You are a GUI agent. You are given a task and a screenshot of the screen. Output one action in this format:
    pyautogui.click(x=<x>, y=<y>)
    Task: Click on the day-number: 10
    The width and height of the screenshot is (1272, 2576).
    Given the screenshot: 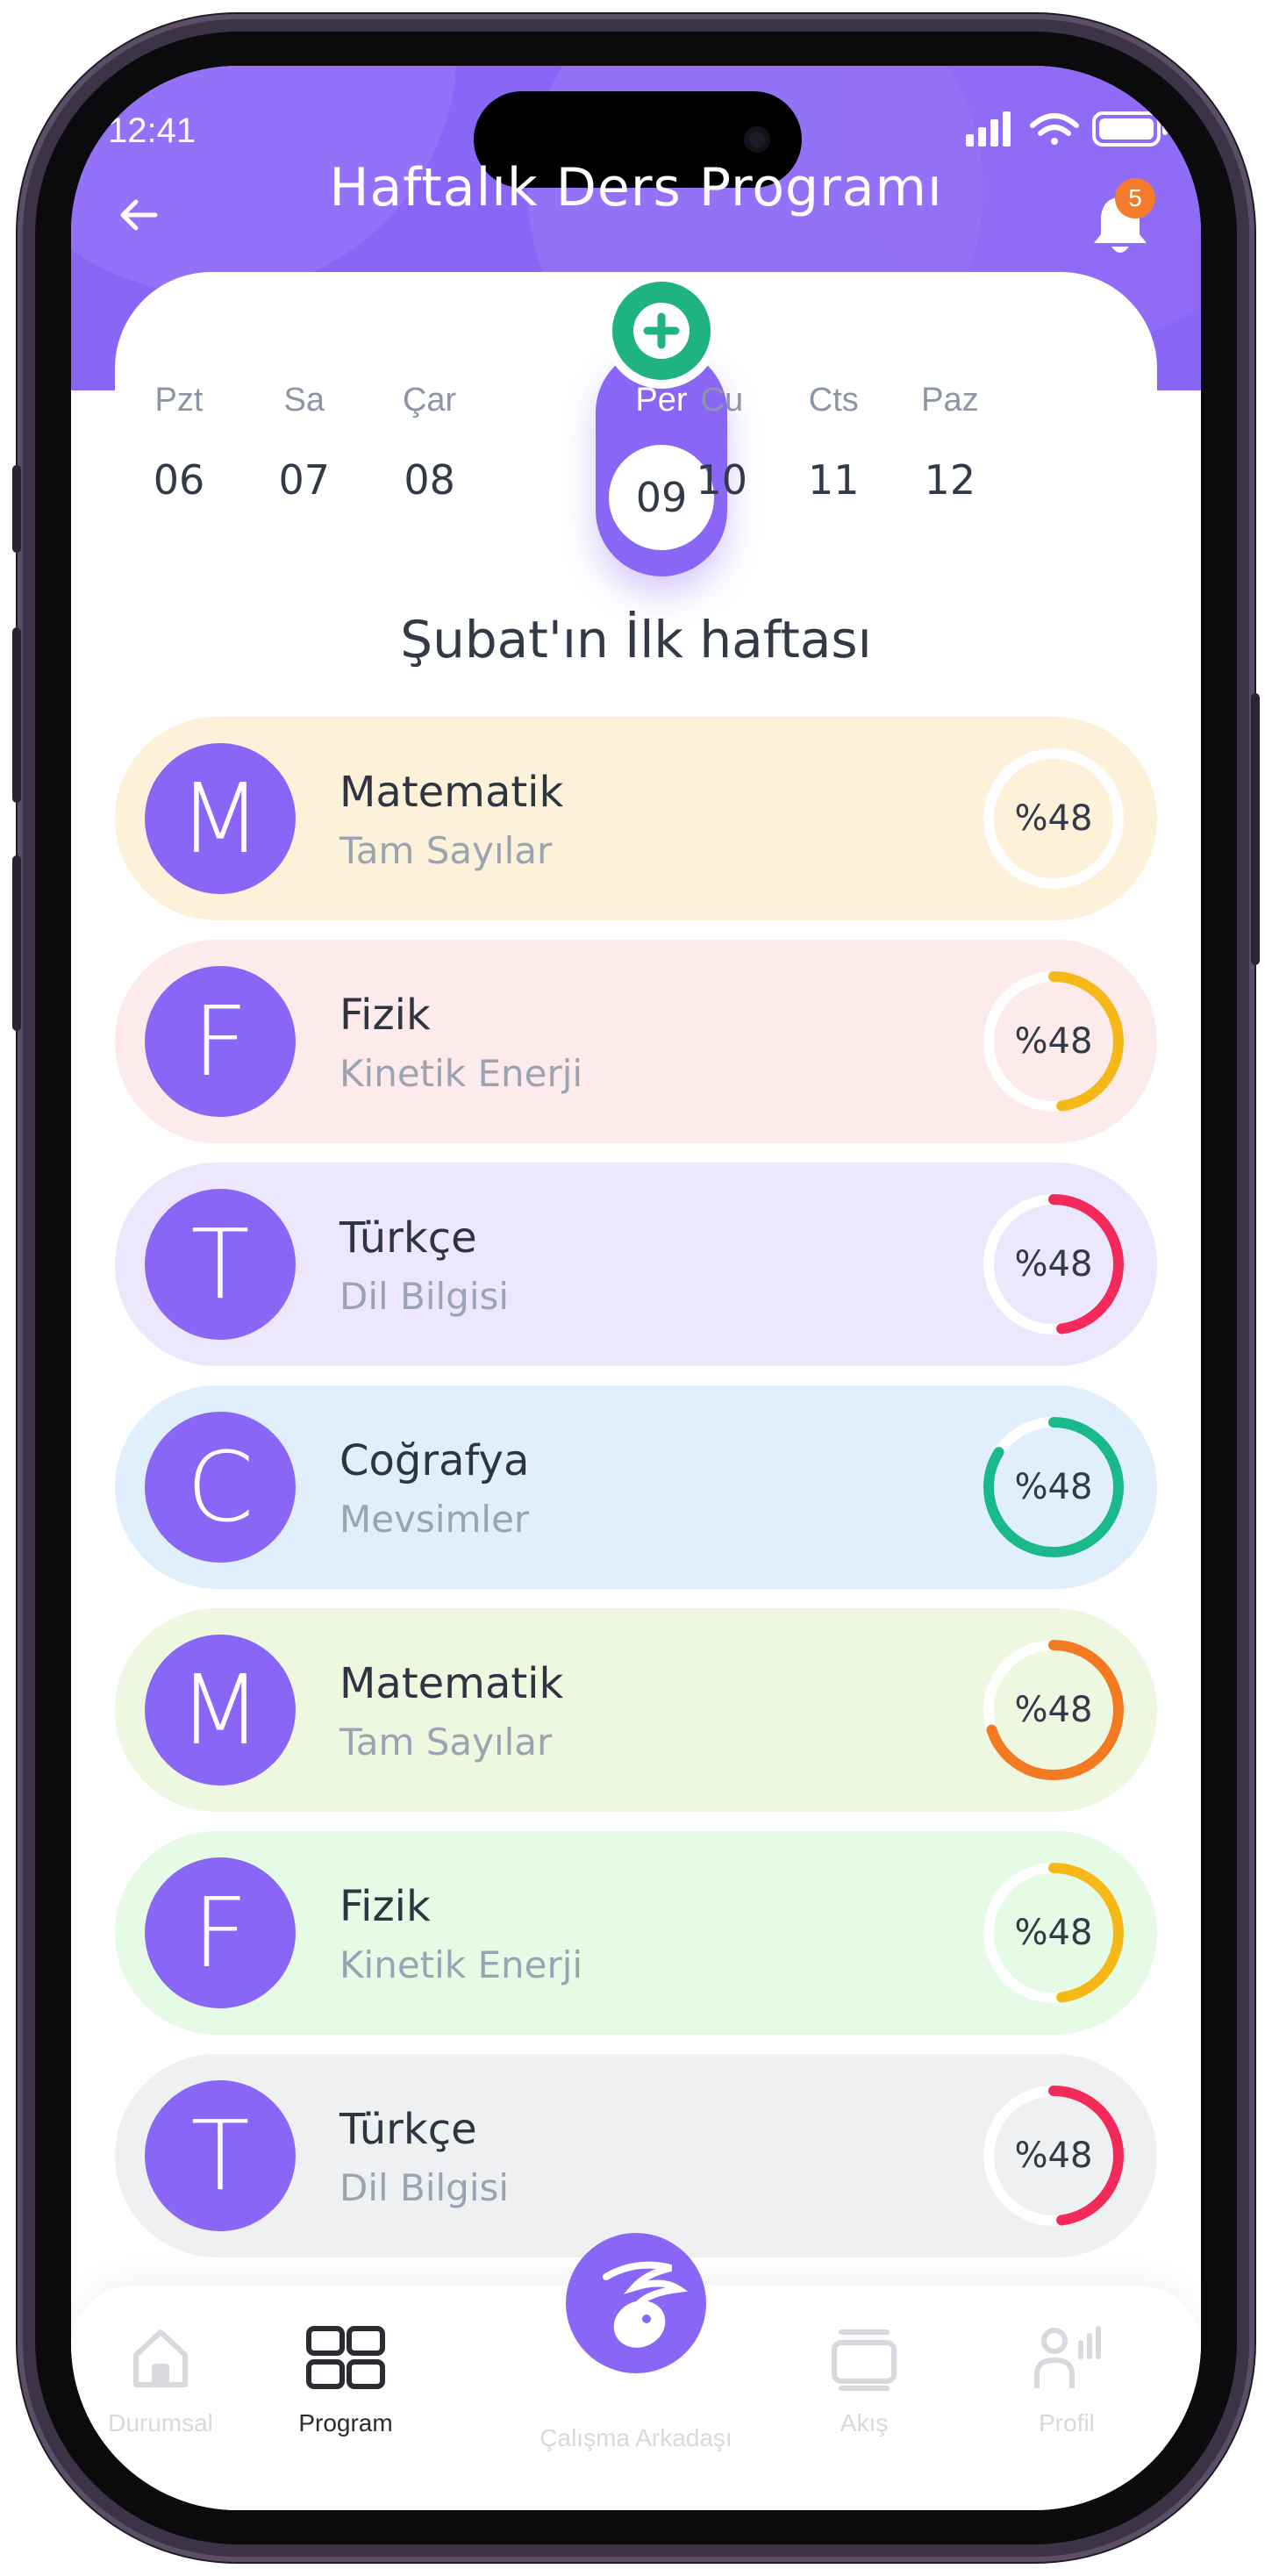 What is the action you would take?
    pyautogui.click(x=722, y=480)
    